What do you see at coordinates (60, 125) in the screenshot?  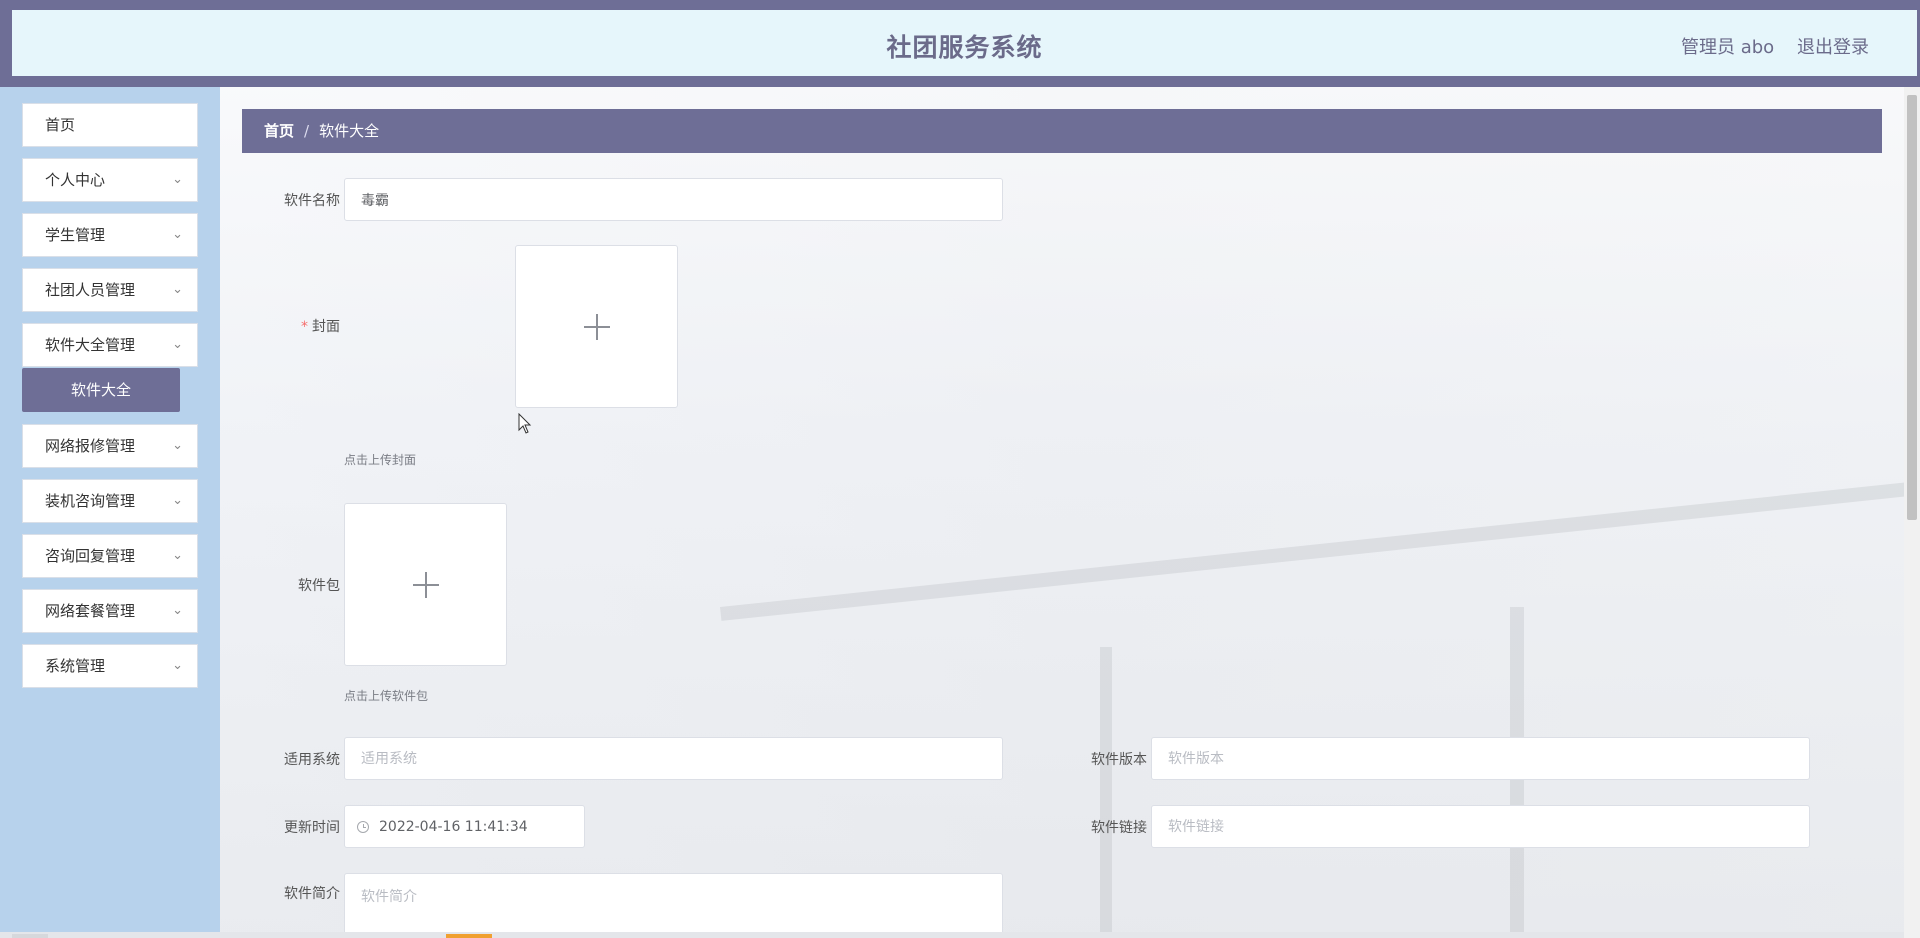 I see `sidebar-item-label: 首页` at bounding box center [60, 125].